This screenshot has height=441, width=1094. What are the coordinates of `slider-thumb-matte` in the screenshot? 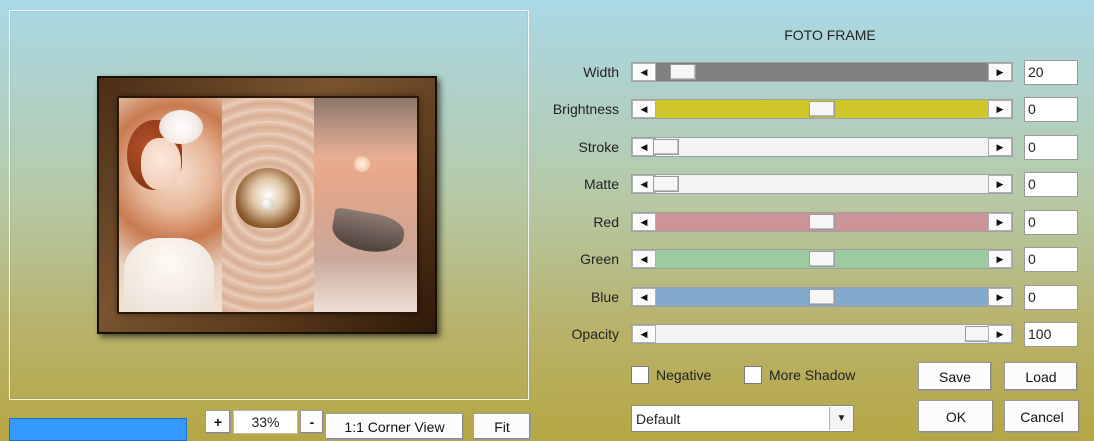 It's located at (665, 184).